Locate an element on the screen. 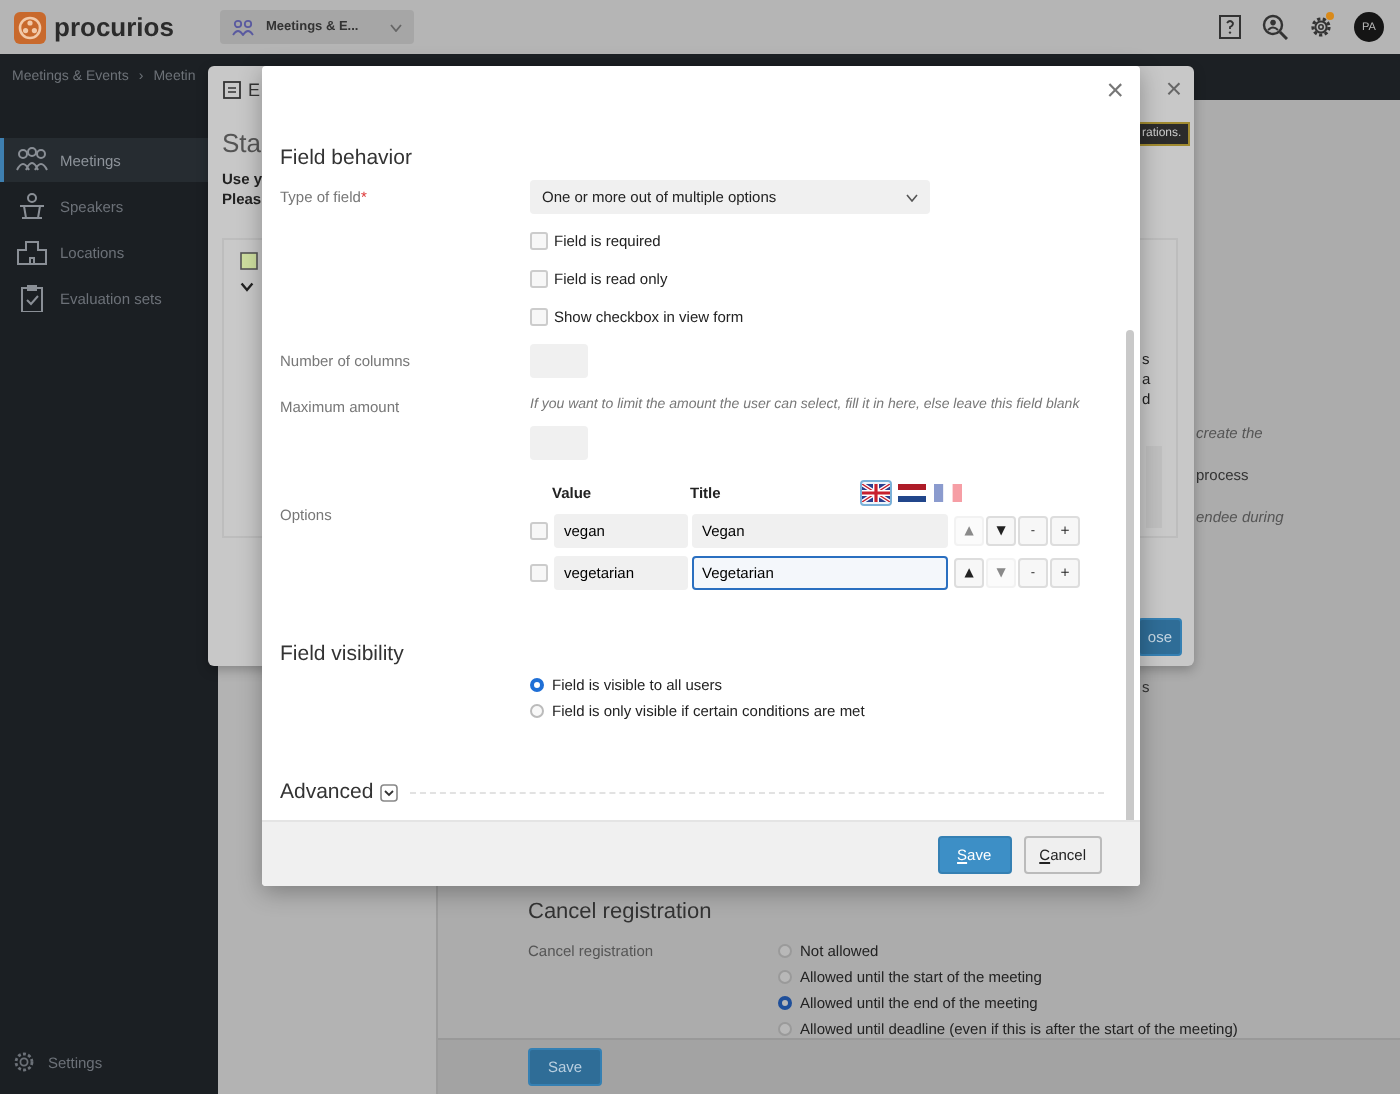  person-search-icon is located at coordinates (1275, 27).